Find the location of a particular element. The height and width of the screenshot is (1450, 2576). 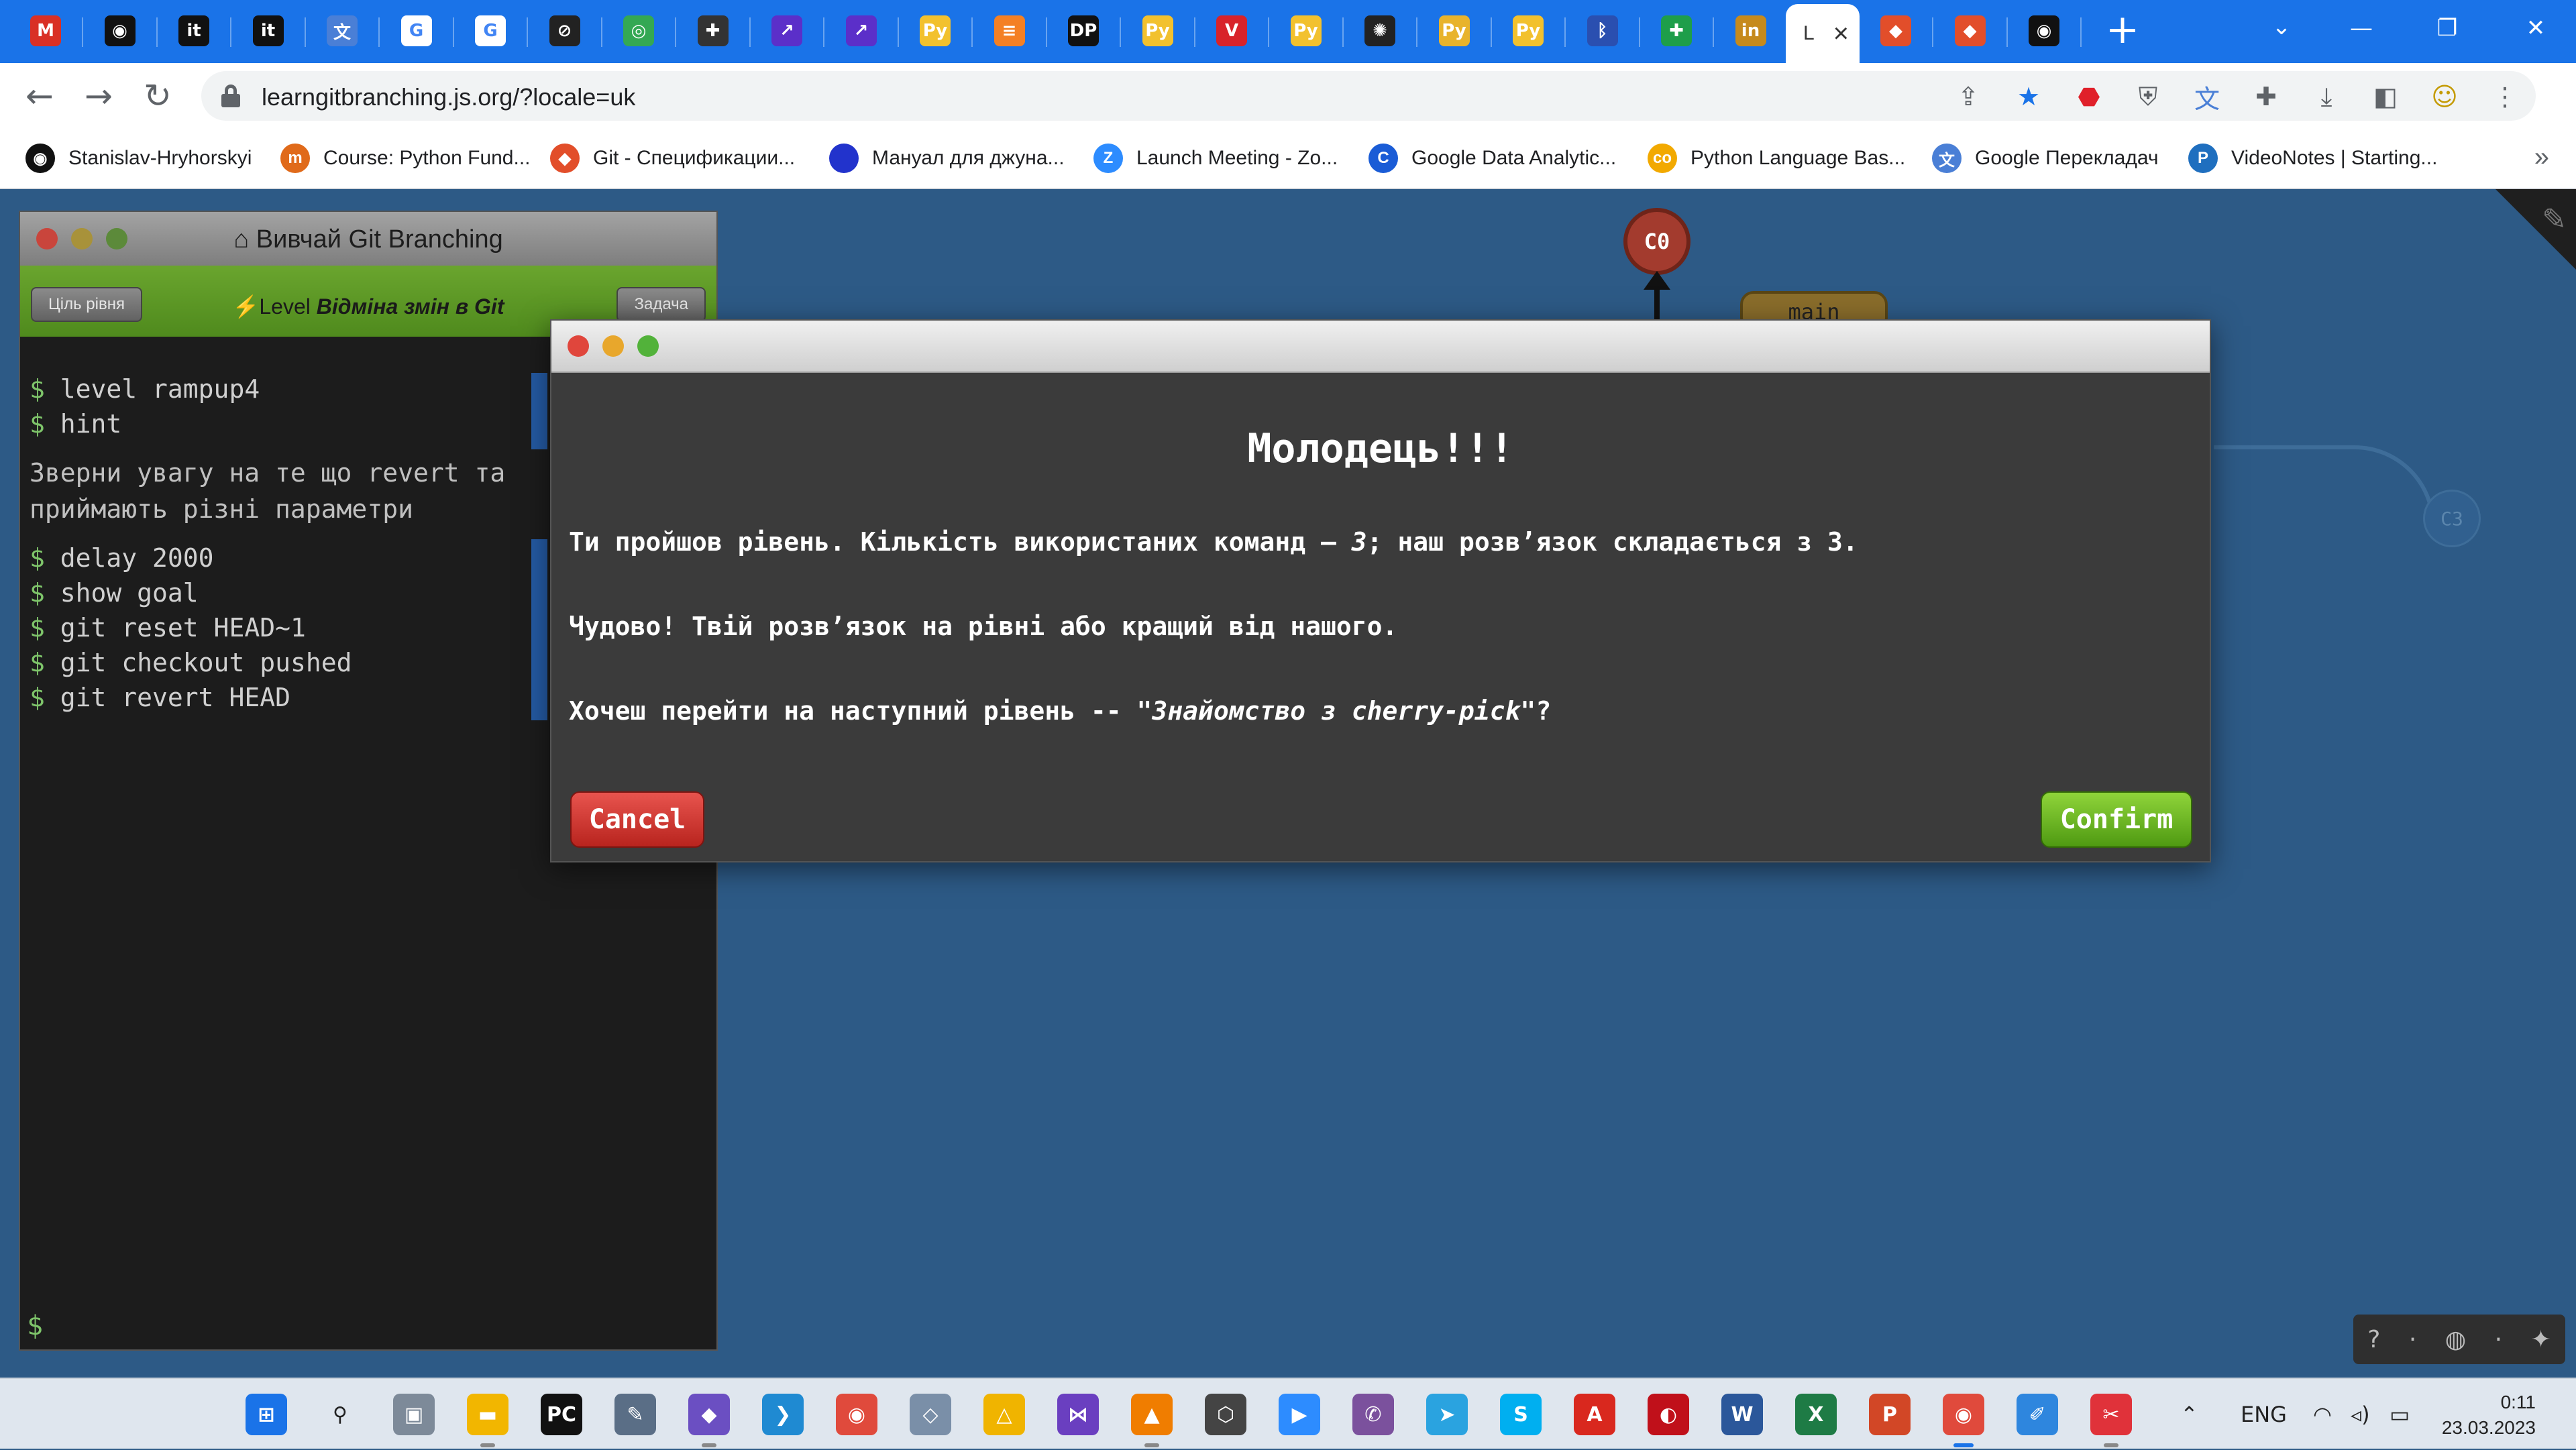

reload-button: ↻ is located at coordinates (158, 96).